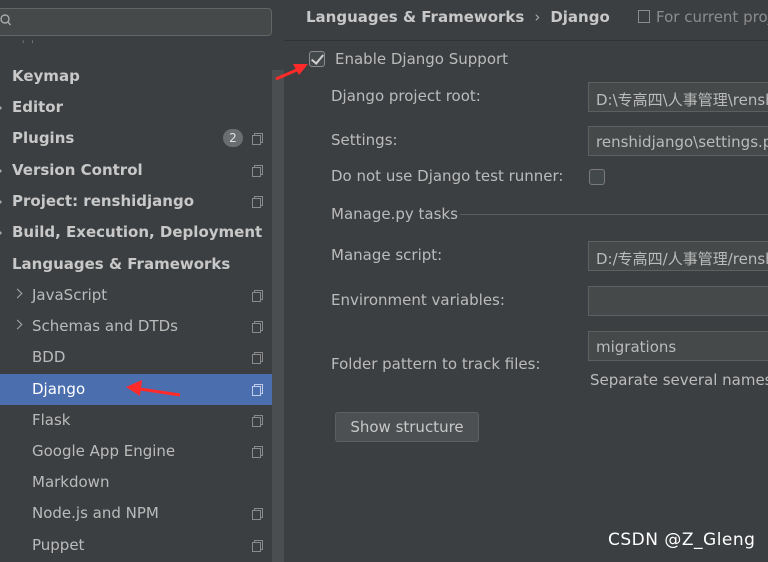  I want to click on sidebar-item-bdd: BDD, so click(136, 357).